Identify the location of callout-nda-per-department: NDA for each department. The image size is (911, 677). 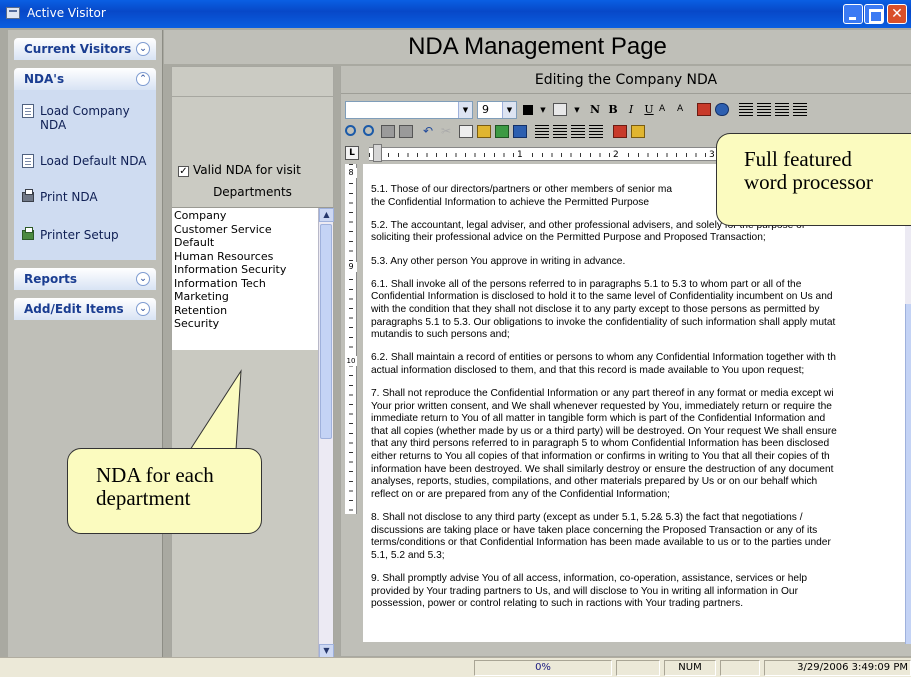
(164, 491).